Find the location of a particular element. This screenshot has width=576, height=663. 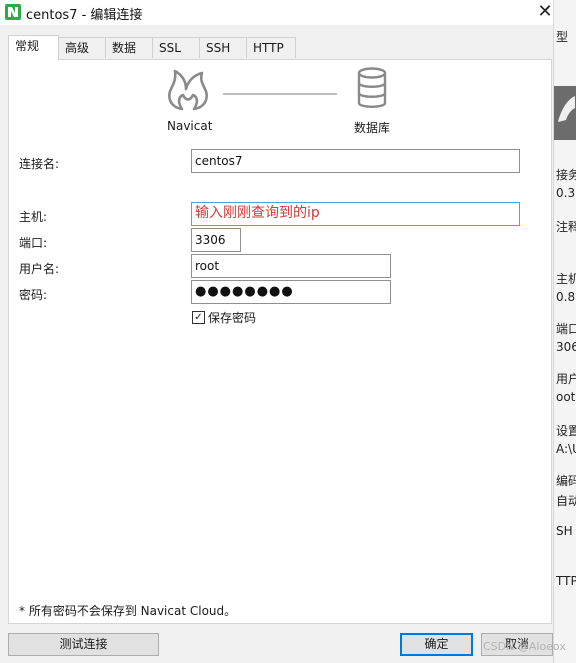

save-password-label: 保存密码 is located at coordinates (232, 317).